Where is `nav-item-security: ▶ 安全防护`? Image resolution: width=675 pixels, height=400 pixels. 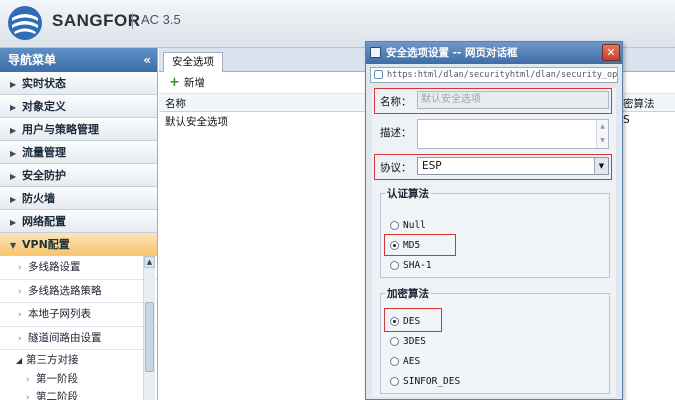
nav-item-security: ▶ 安全防护 is located at coordinates (78, 175).